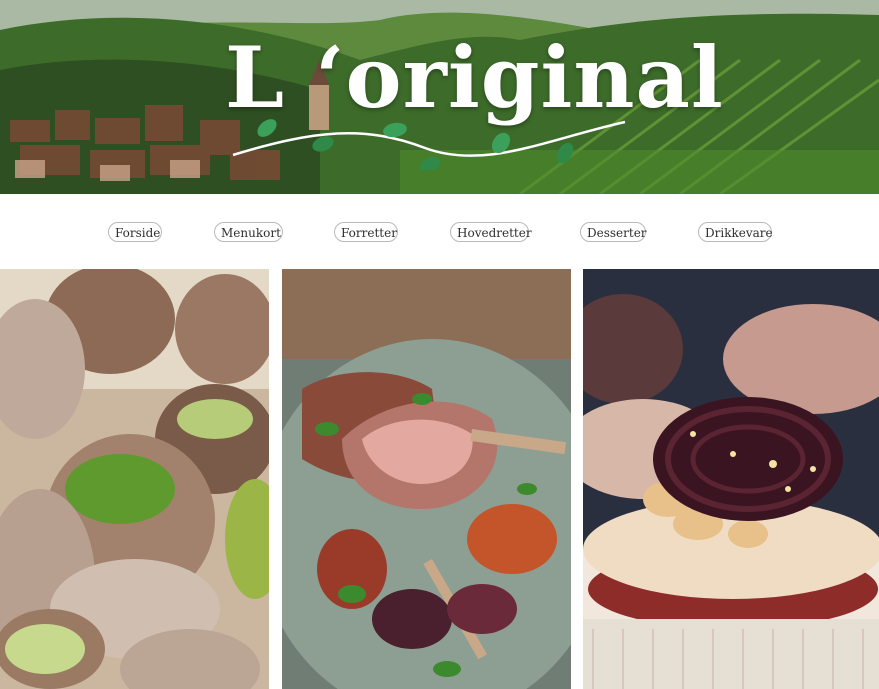 Image resolution: width=879 pixels, height=689 pixels. What do you see at coordinates (491, 232) in the screenshot?
I see `nav-item-hovedretter: Hovedretter` at bounding box center [491, 232].